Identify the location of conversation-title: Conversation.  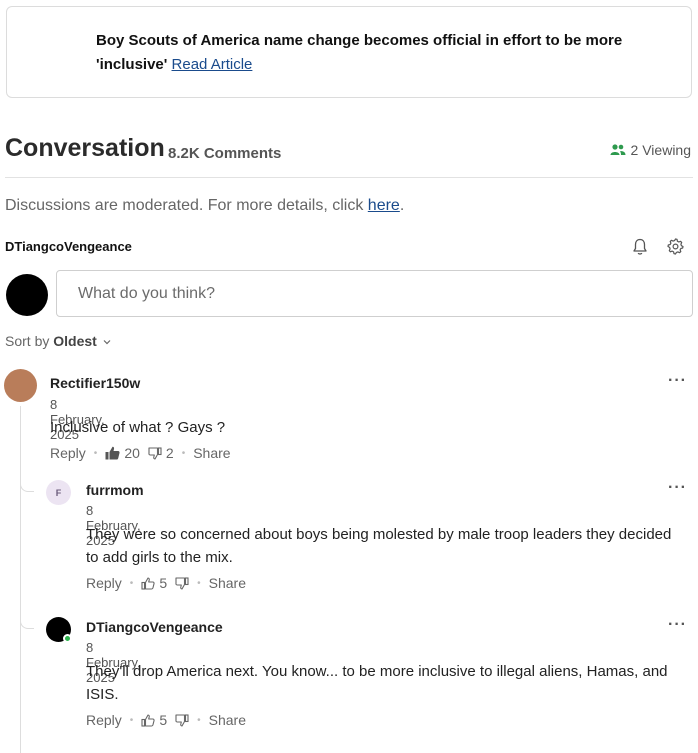
(85, 148).